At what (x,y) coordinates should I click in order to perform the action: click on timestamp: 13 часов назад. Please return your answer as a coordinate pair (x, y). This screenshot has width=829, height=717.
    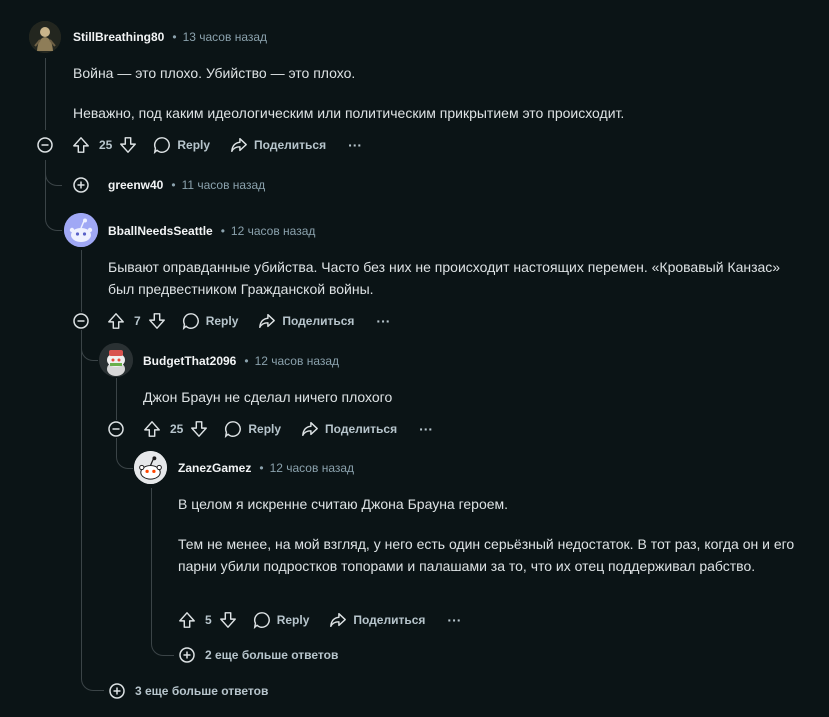
    Looking at the image, I should click on (225, 37).